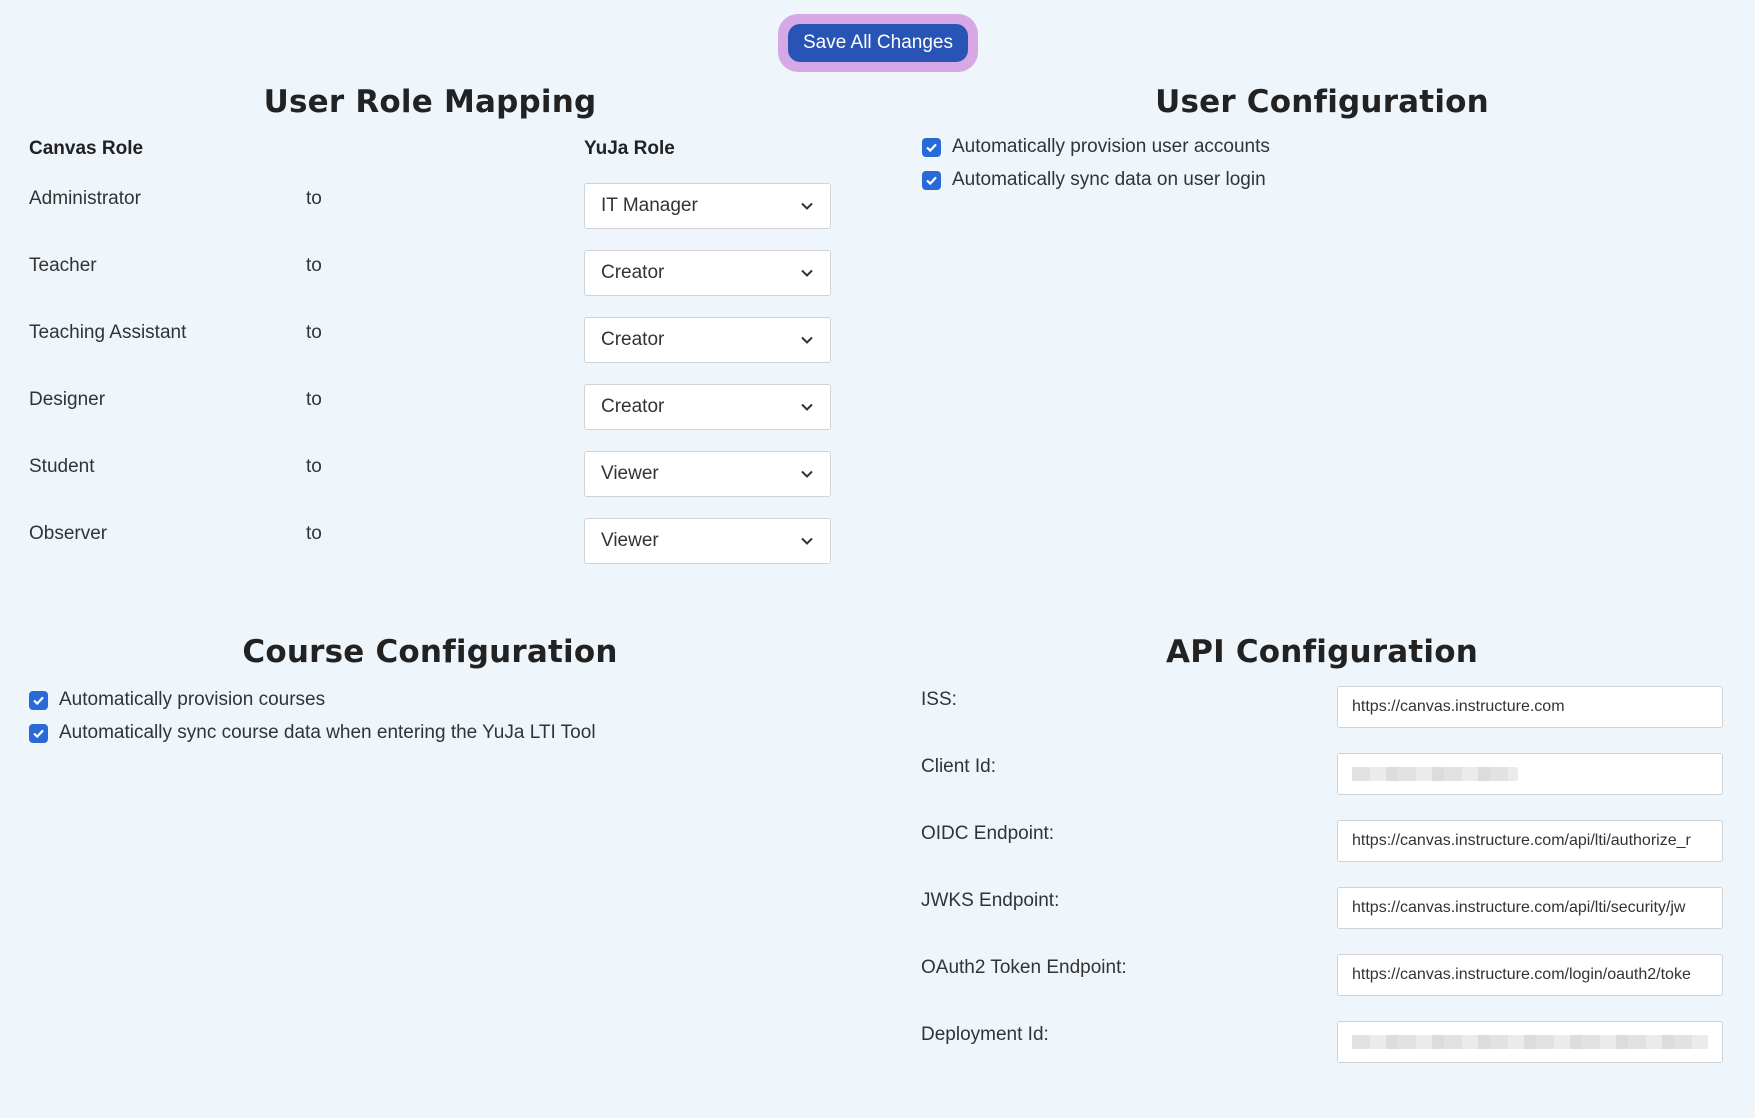  Describe the element at coordinates (63, 265) in the screenshot. I see `canvas-role-teacher: Teacher` at that location.